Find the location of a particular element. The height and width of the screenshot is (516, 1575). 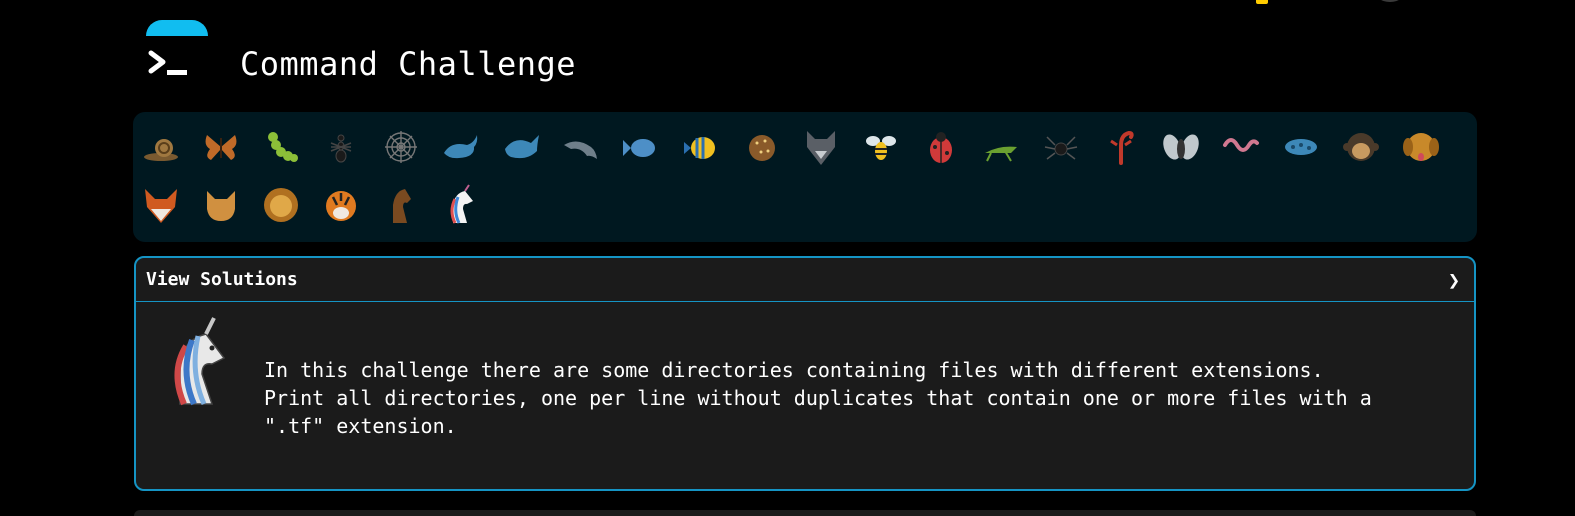

caterpillar-icon is located at coordinates (281, 147).